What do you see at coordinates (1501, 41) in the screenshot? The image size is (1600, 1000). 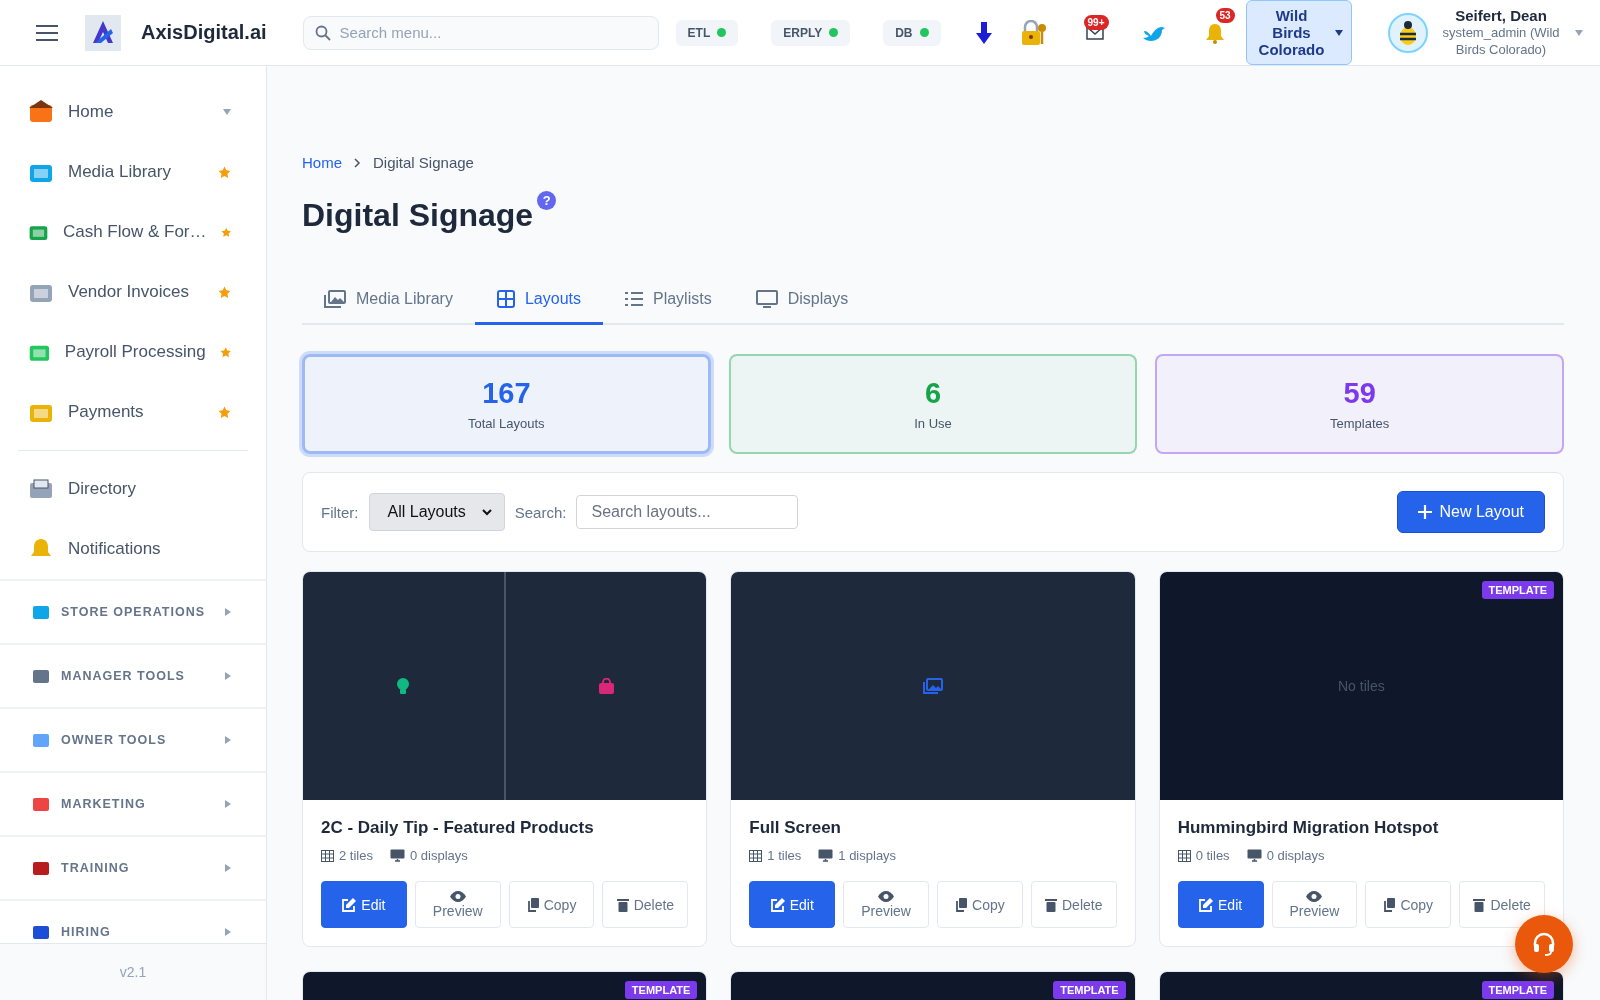 I see `user-role: system_admin (Wild Birds Colorado)` at bounding box center [1501, 41].